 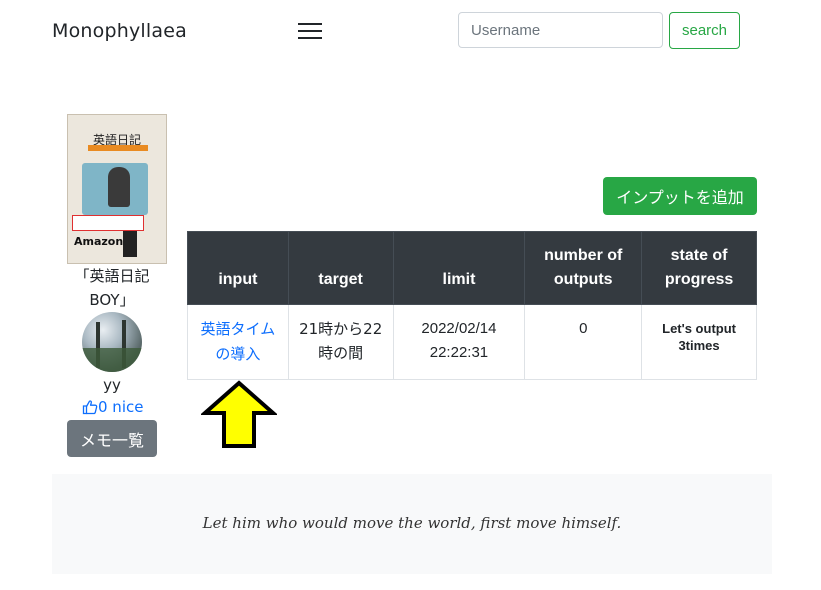 I want to click on cell-input: 英語タイムの導入, so click(x=238, y=342).